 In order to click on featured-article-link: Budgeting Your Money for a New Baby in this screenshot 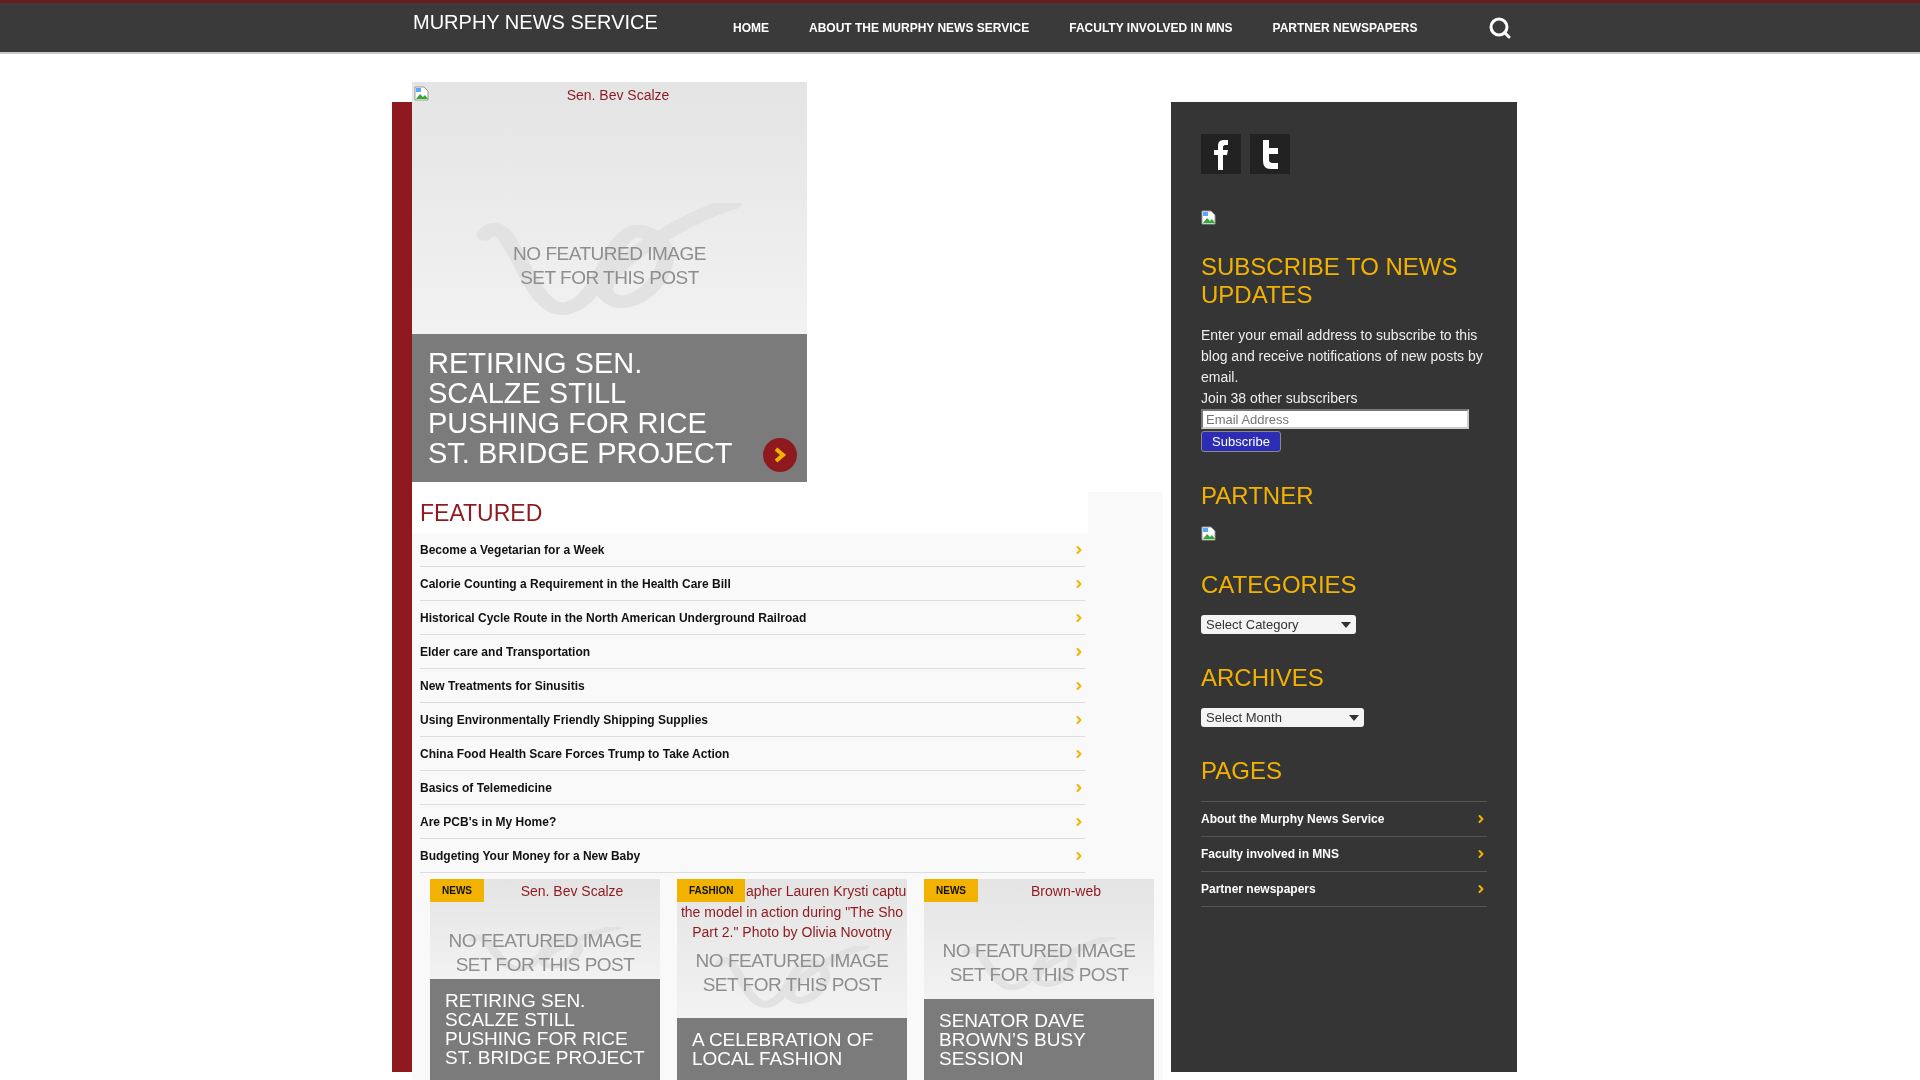, I will do `click(752, 856)`.